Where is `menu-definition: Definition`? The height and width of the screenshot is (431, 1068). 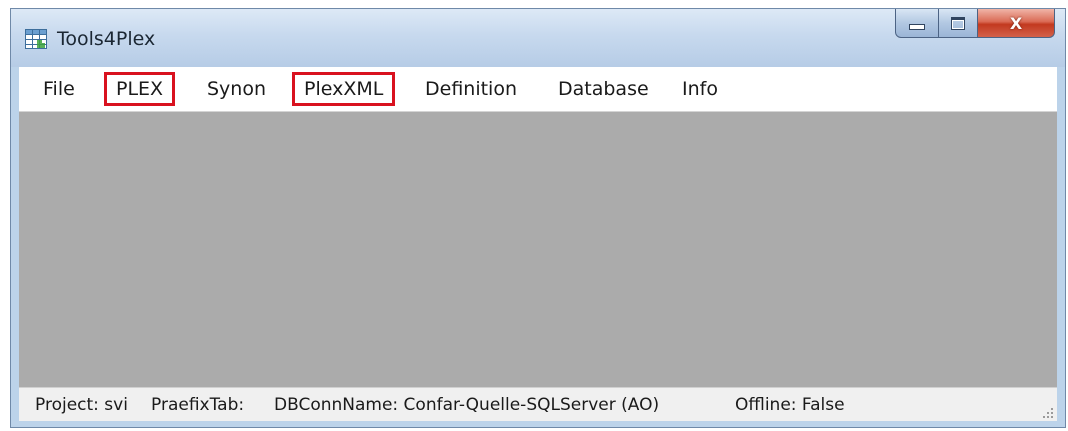
menu-definition: Definition is located at coordinates (471, 89).